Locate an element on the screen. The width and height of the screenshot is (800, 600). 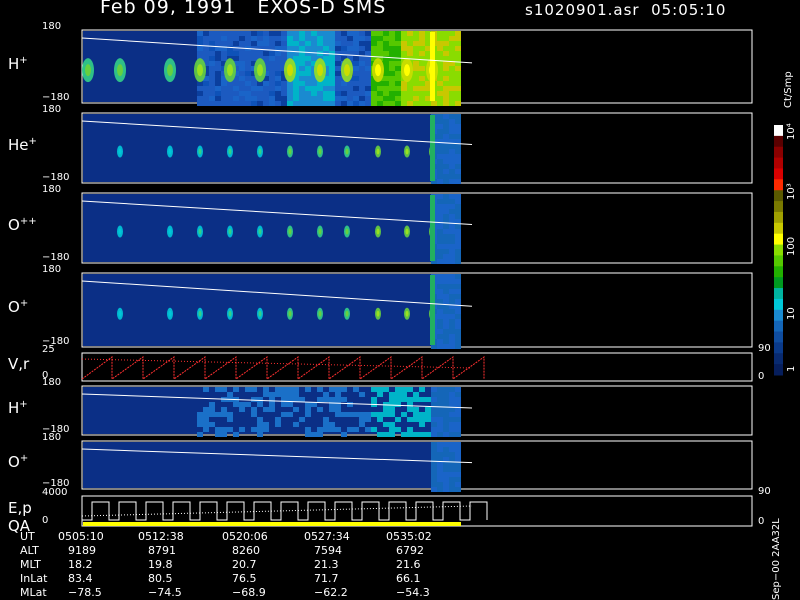
footer-cell: 21.3 is located at coordinates (326, 564).